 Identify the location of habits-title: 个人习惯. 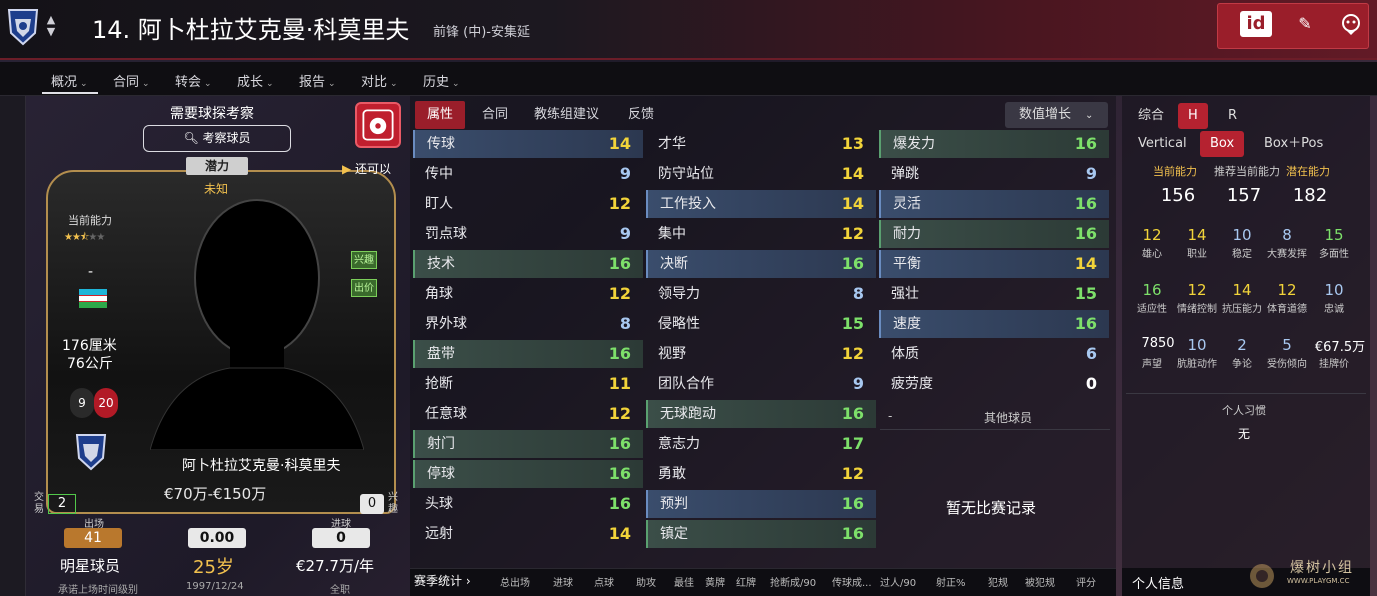
(1244, 410).